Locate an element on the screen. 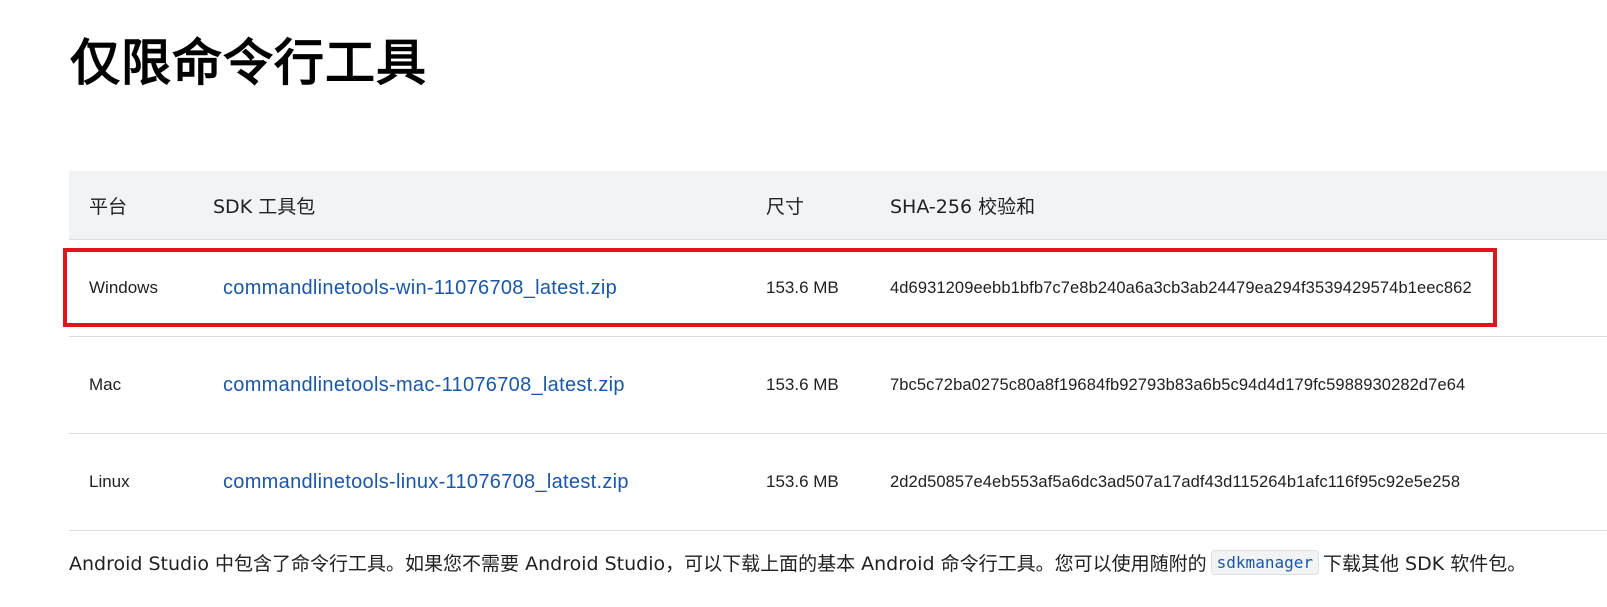 The height and width of the screenshot is (607, 1607). header-platform: 平台 is located at coordinates (108, 206).